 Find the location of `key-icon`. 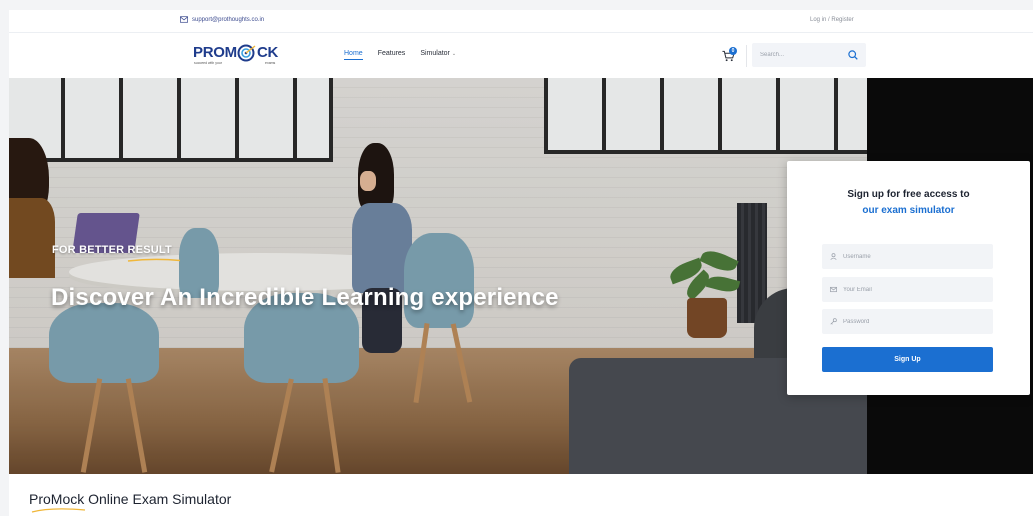

key-icon is located at coordinates (833, 321).